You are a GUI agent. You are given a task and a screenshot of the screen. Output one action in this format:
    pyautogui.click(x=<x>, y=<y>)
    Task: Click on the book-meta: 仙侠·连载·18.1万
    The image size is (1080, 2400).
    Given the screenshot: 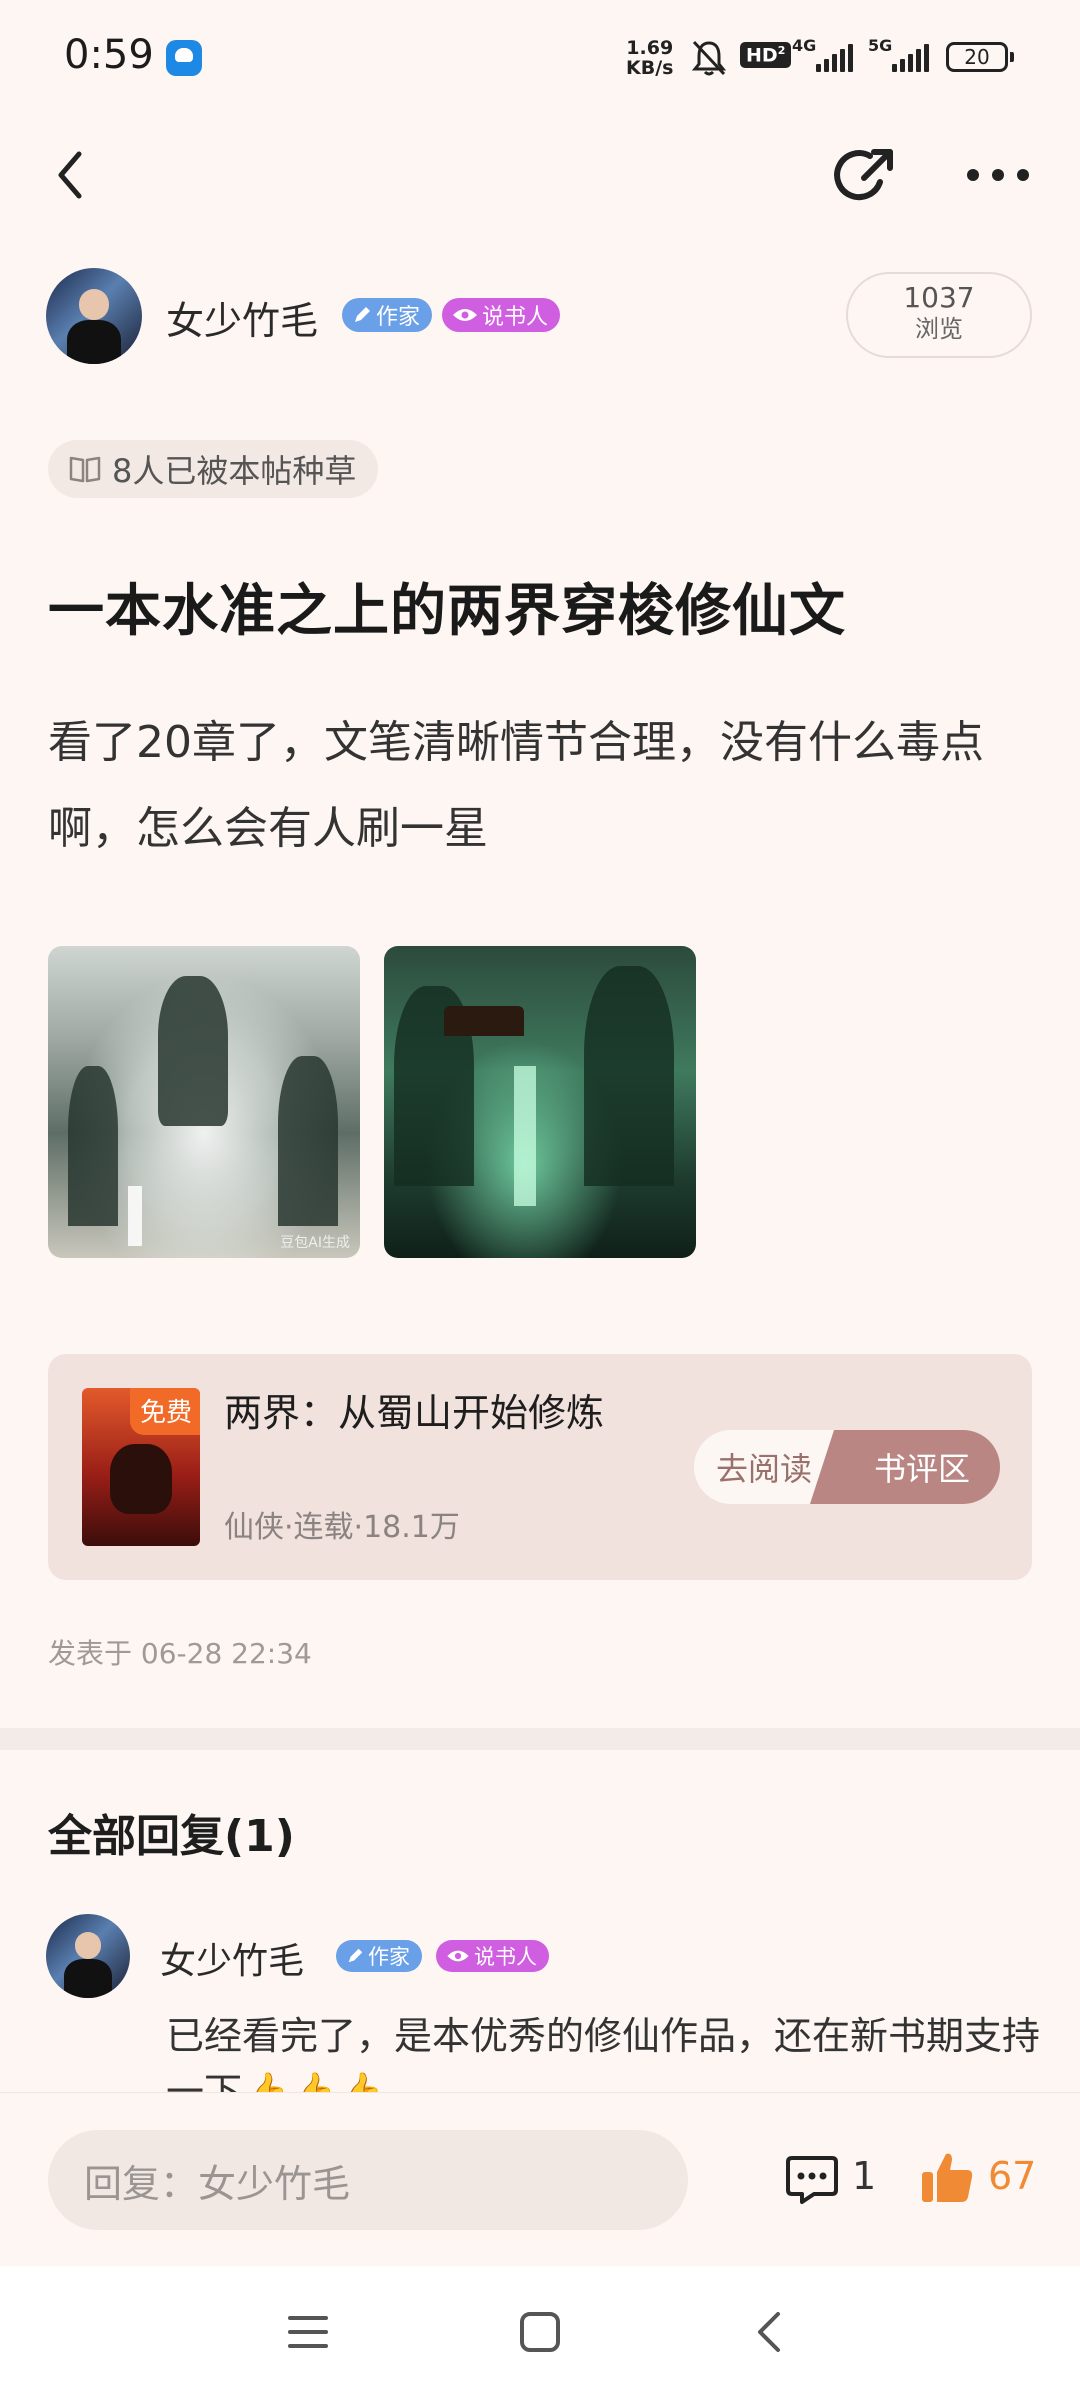 What is the action you would take?
    pyautogui.click(x=342, y=1527)
    